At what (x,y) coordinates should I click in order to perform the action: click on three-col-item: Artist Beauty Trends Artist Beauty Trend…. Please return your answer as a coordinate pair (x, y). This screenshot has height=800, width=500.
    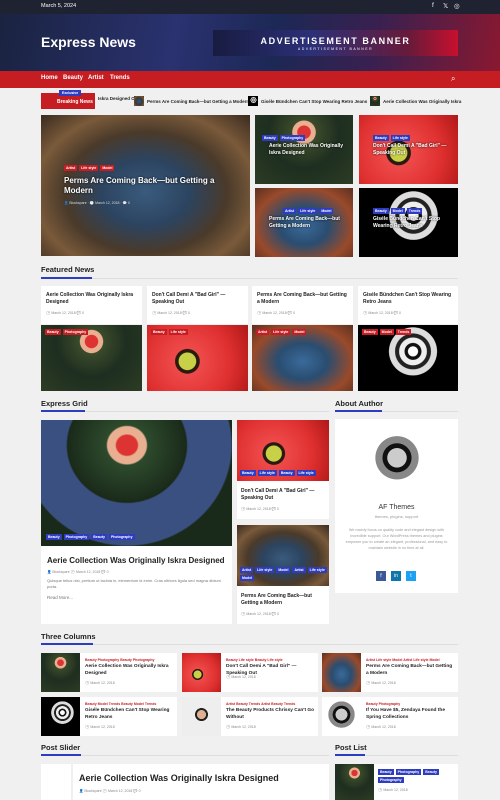
    Looking at the image, I should click on (250, 716).